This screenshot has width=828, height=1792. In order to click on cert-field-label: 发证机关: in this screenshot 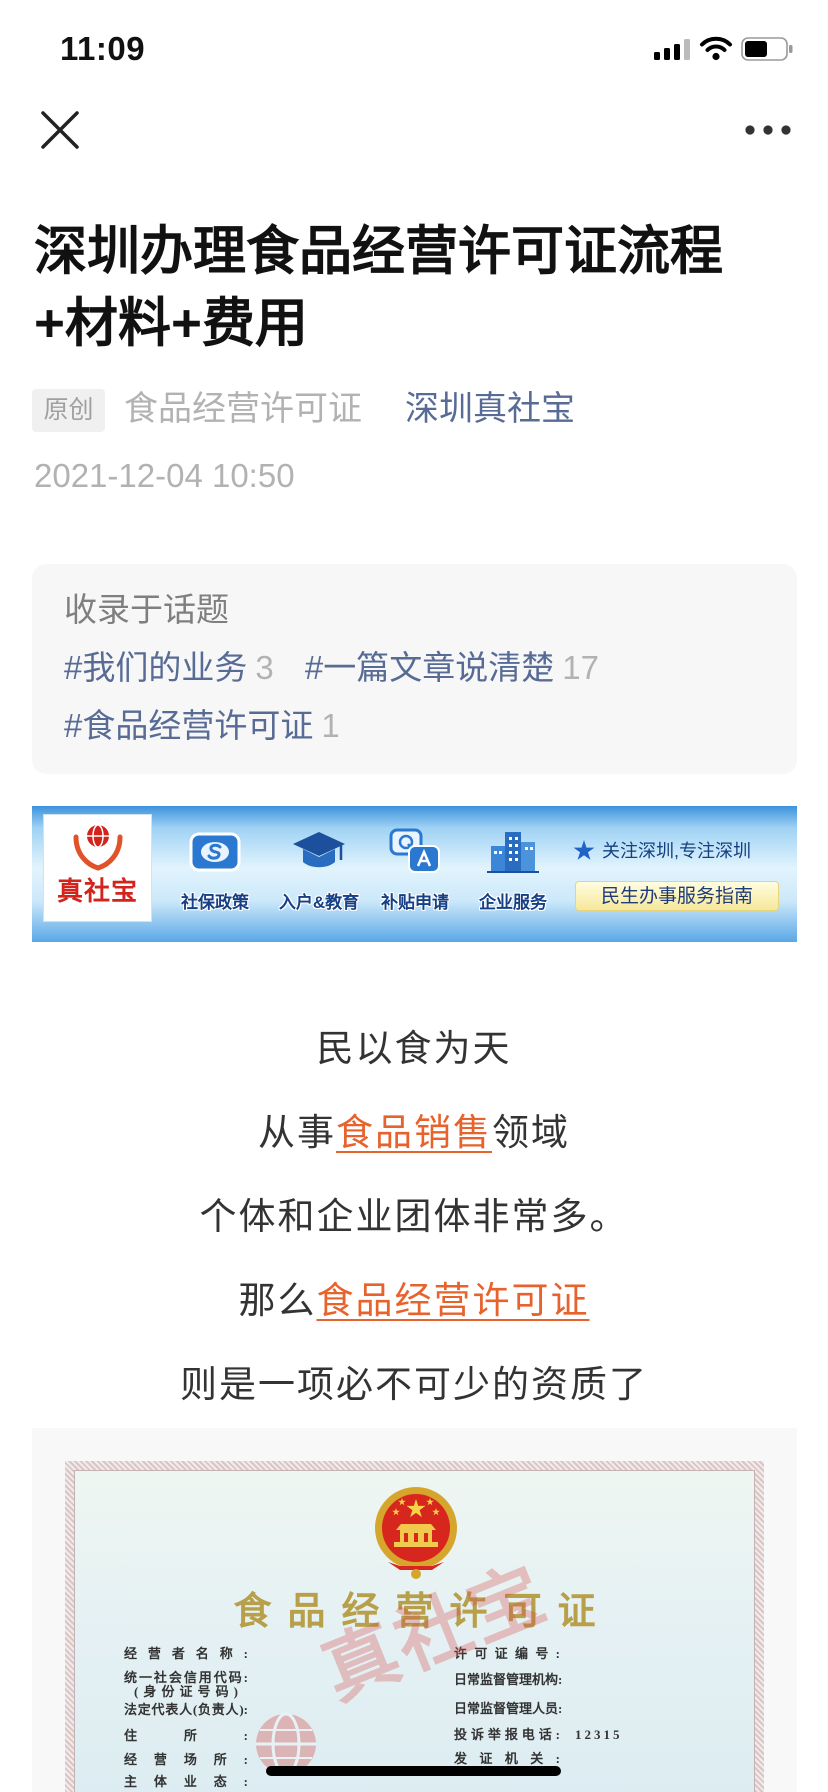, I will do `click(507, 1758)`.